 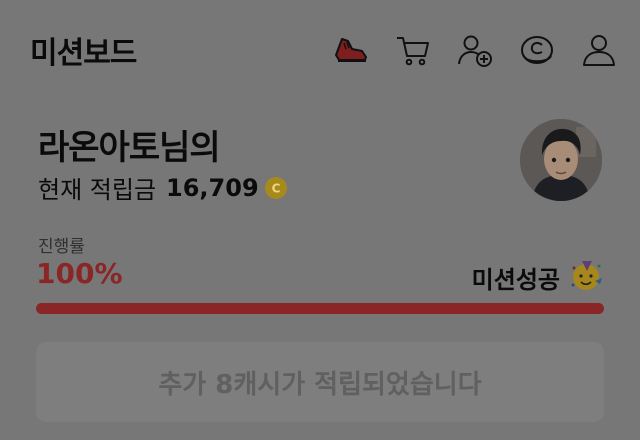 I want to click on coin-icon, so click(x=537, y=50).